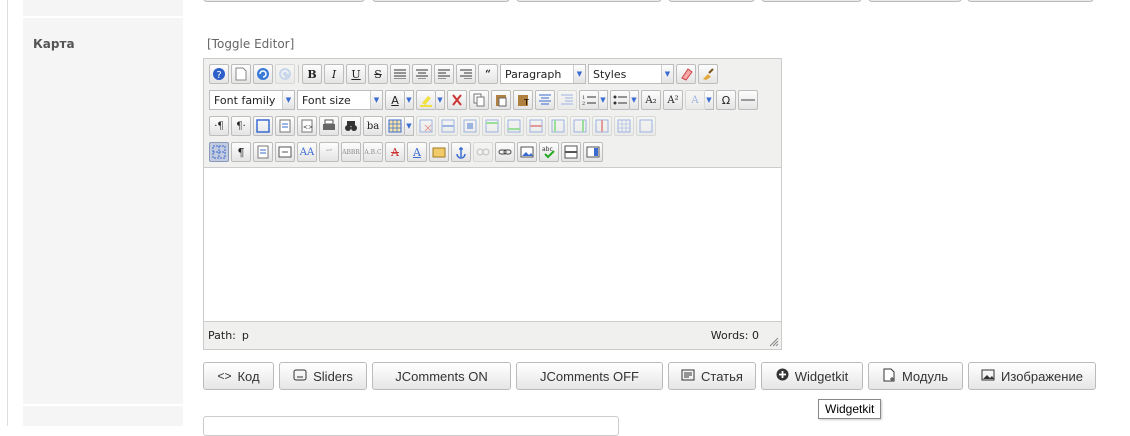 The height and width of the screenshot is (436, 1130). I want to click on strikethrough-icon: S, so click(378, 74).